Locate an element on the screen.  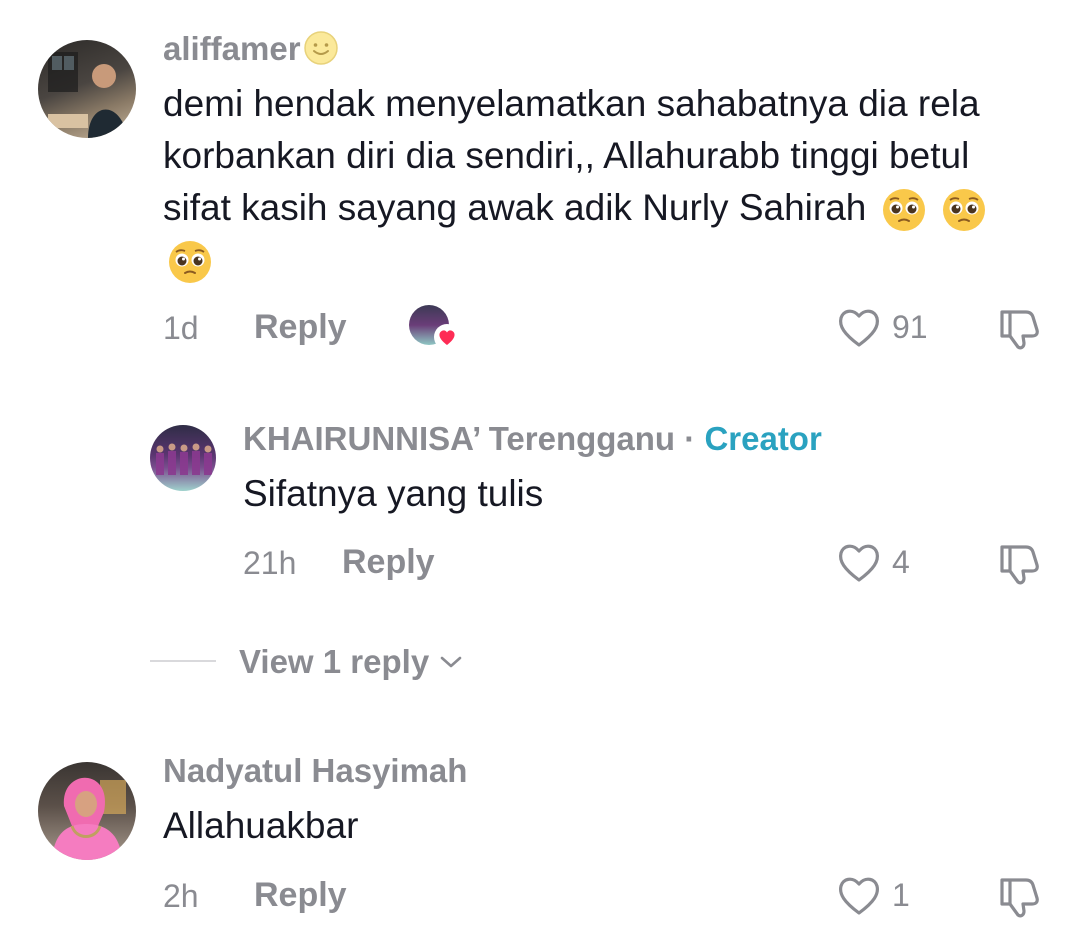
like-button: 1 is located at coordinates (873, 895).